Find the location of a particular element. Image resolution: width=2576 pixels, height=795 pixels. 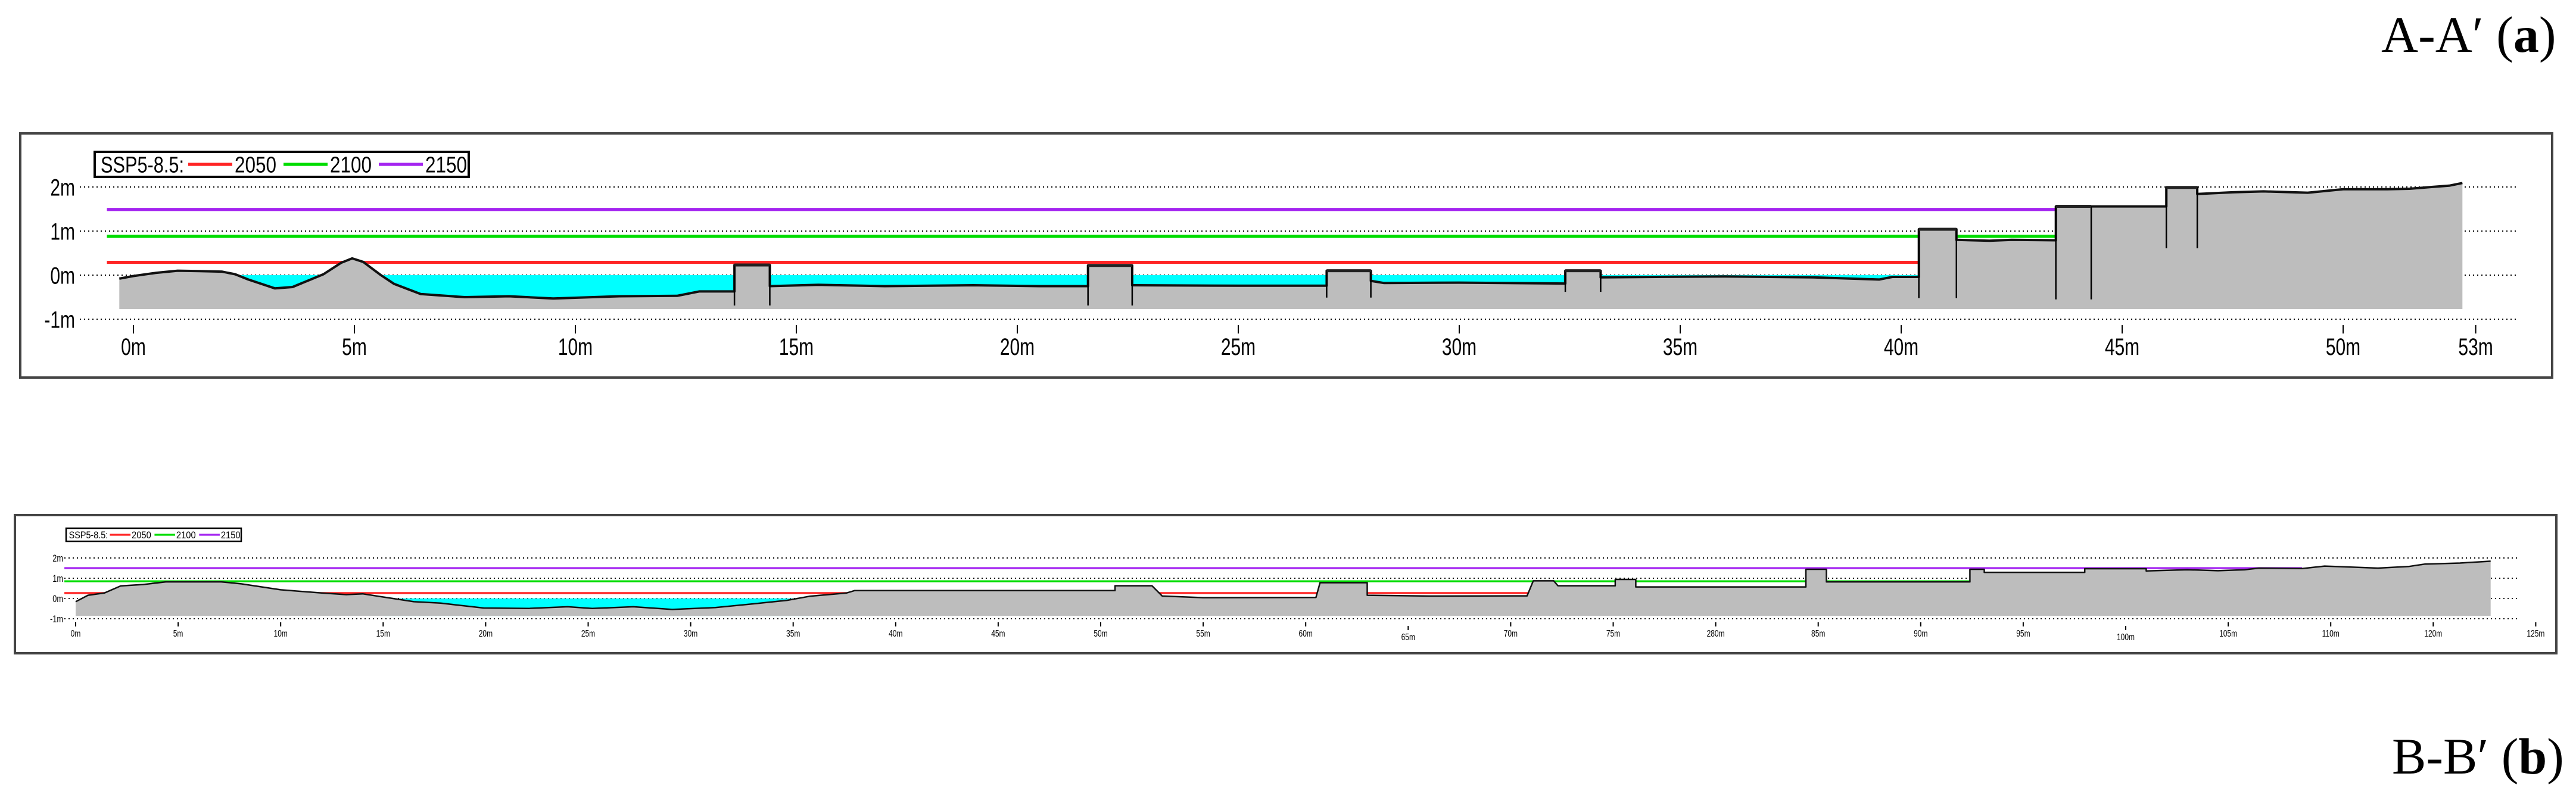

x-tick-label: 55m is located at coordinates (1203, 633).